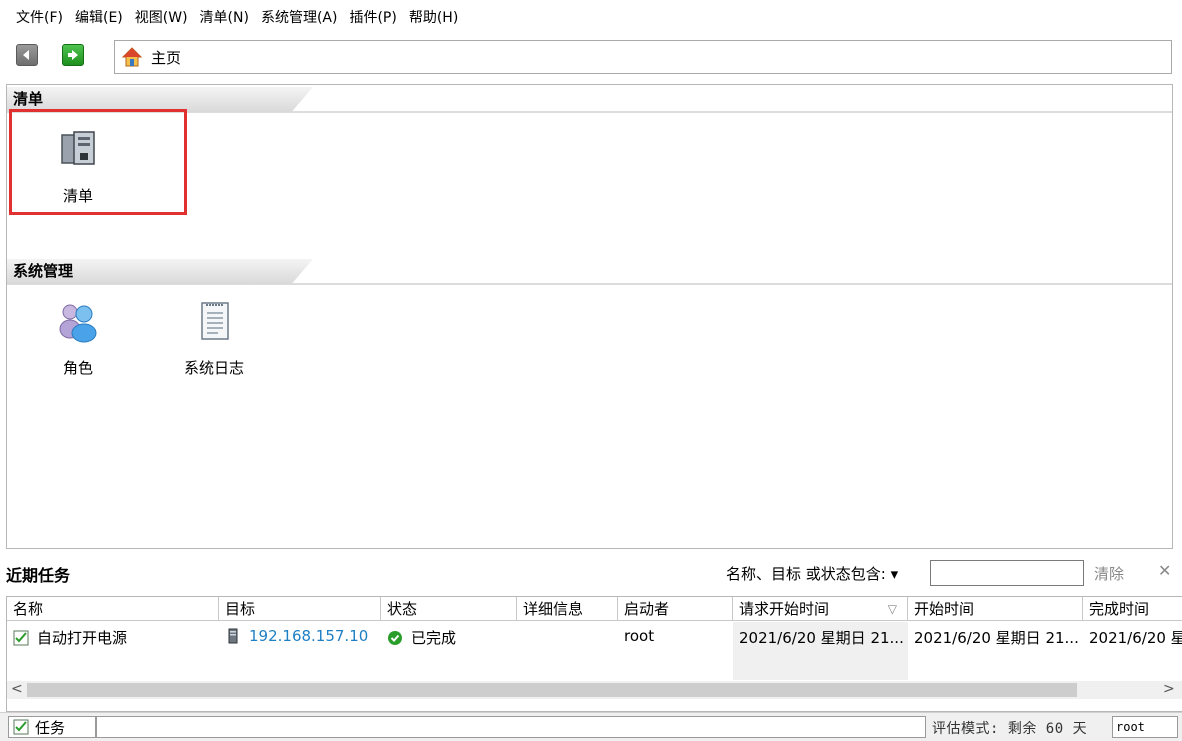  What do you see at coordinates (643, 57) in the screenshot?
I see `address-bar: 主页` at bounding box center [643, 57].